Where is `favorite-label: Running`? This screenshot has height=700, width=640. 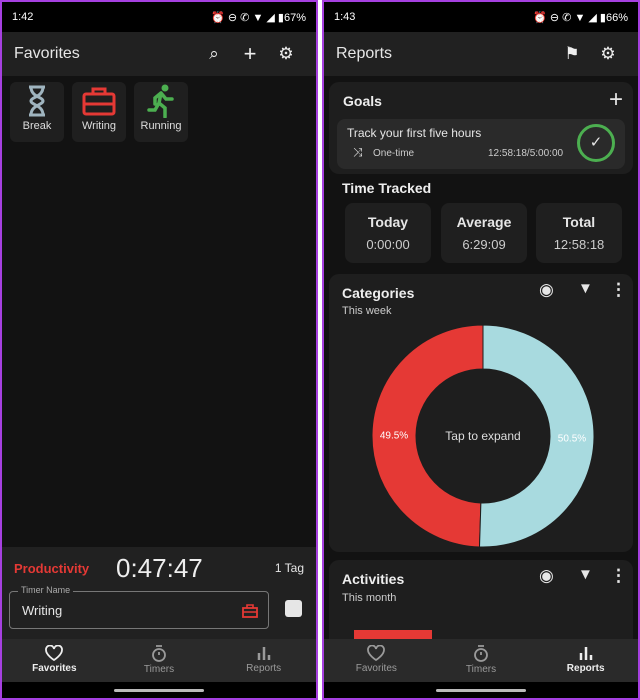 favorite-label: Running is located at coordinates (161, 126).